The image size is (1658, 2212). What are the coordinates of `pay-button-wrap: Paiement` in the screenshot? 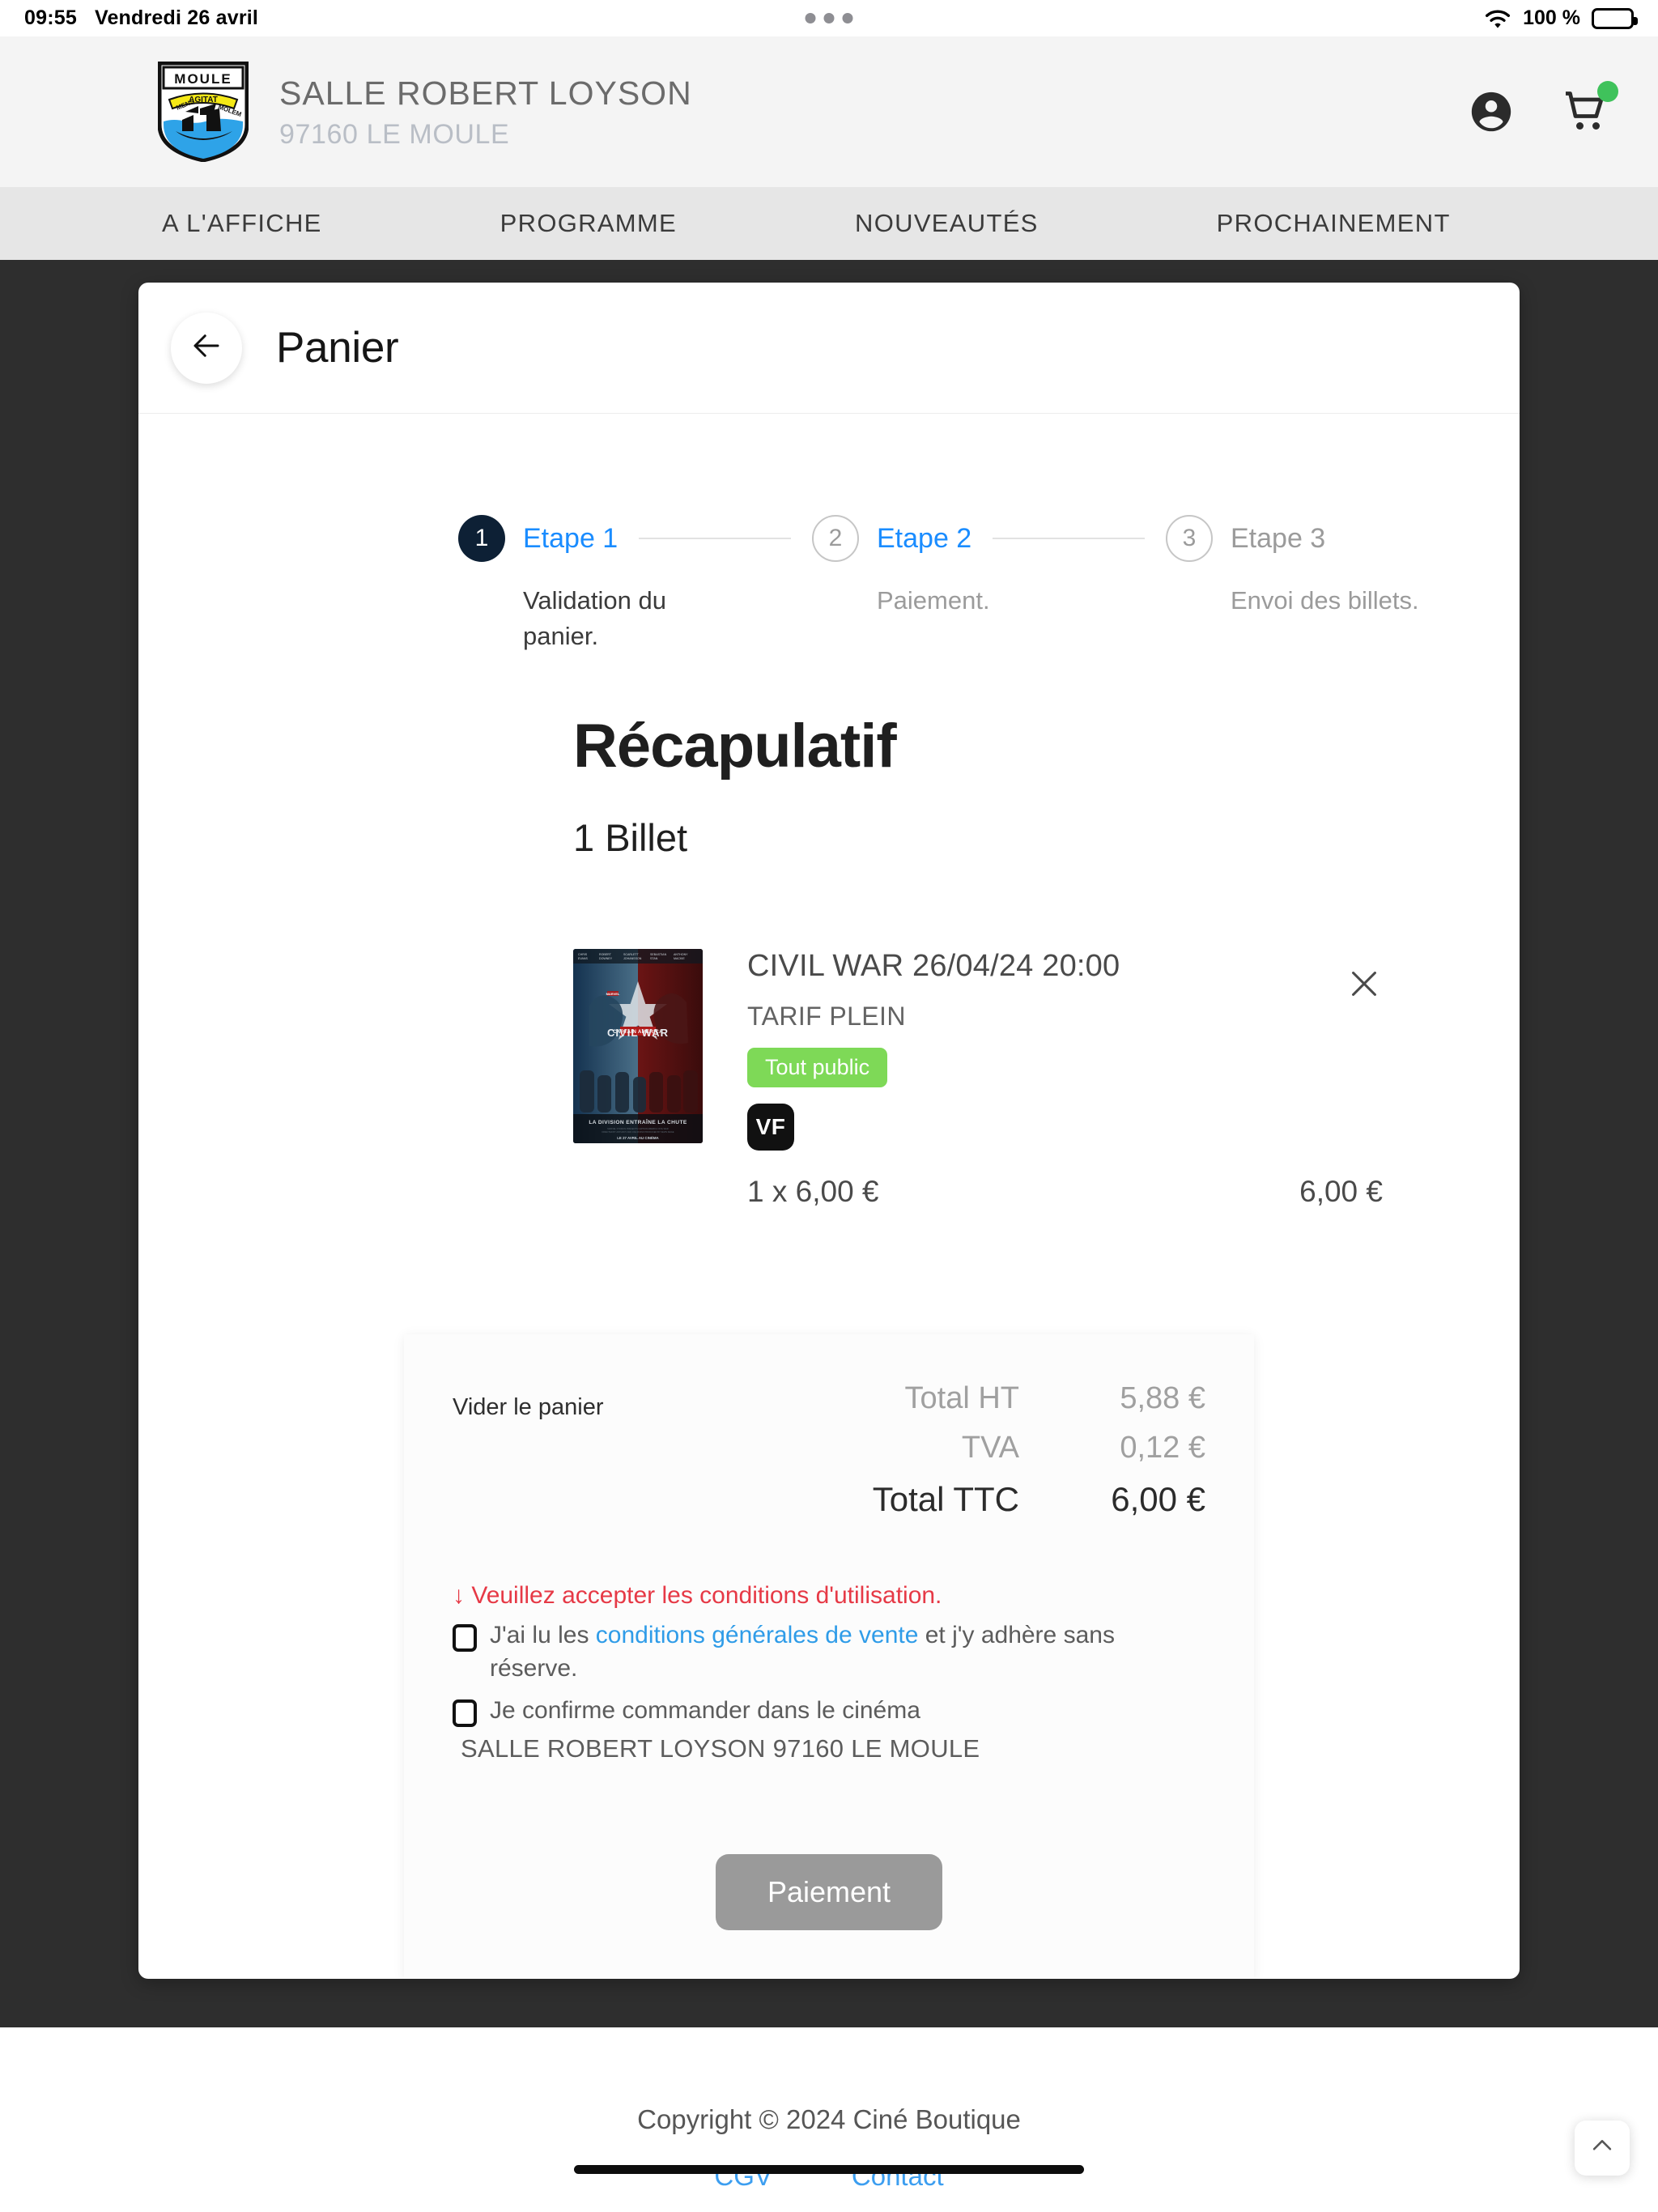 It's located at (829, 1892).